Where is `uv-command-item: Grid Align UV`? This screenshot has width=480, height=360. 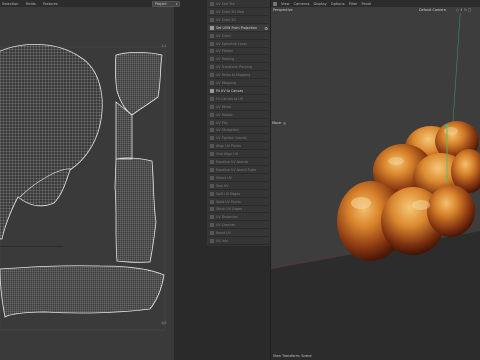
uv-command-item: Grid Align UV is located at coordinates (238, 155).